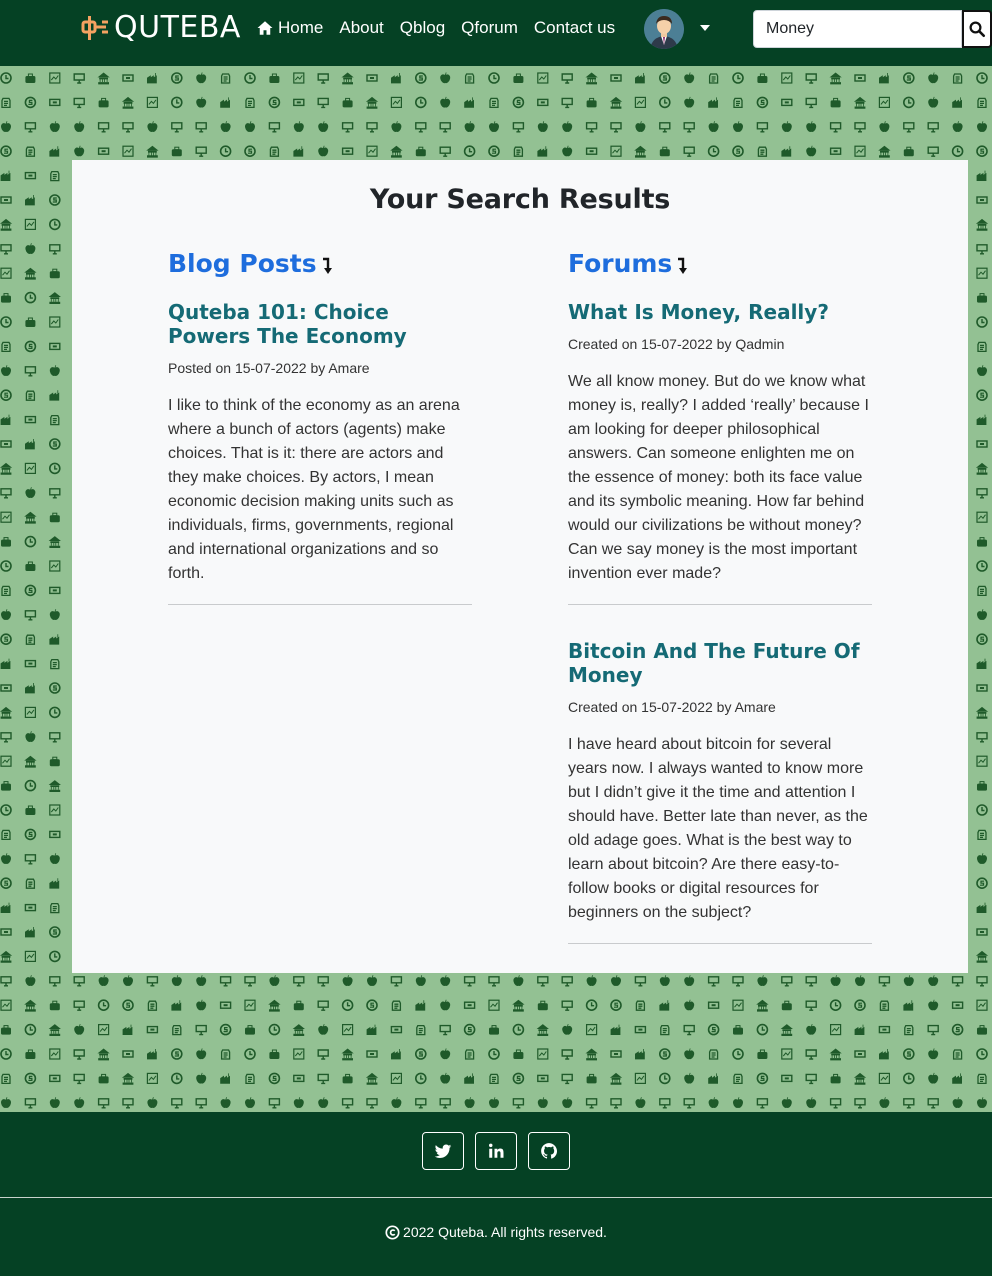 The height and width of the screenshot is (1276, 992). Describe the element at coordinates (664, 29) in the screenshot. I see `user-avatar` at that location.